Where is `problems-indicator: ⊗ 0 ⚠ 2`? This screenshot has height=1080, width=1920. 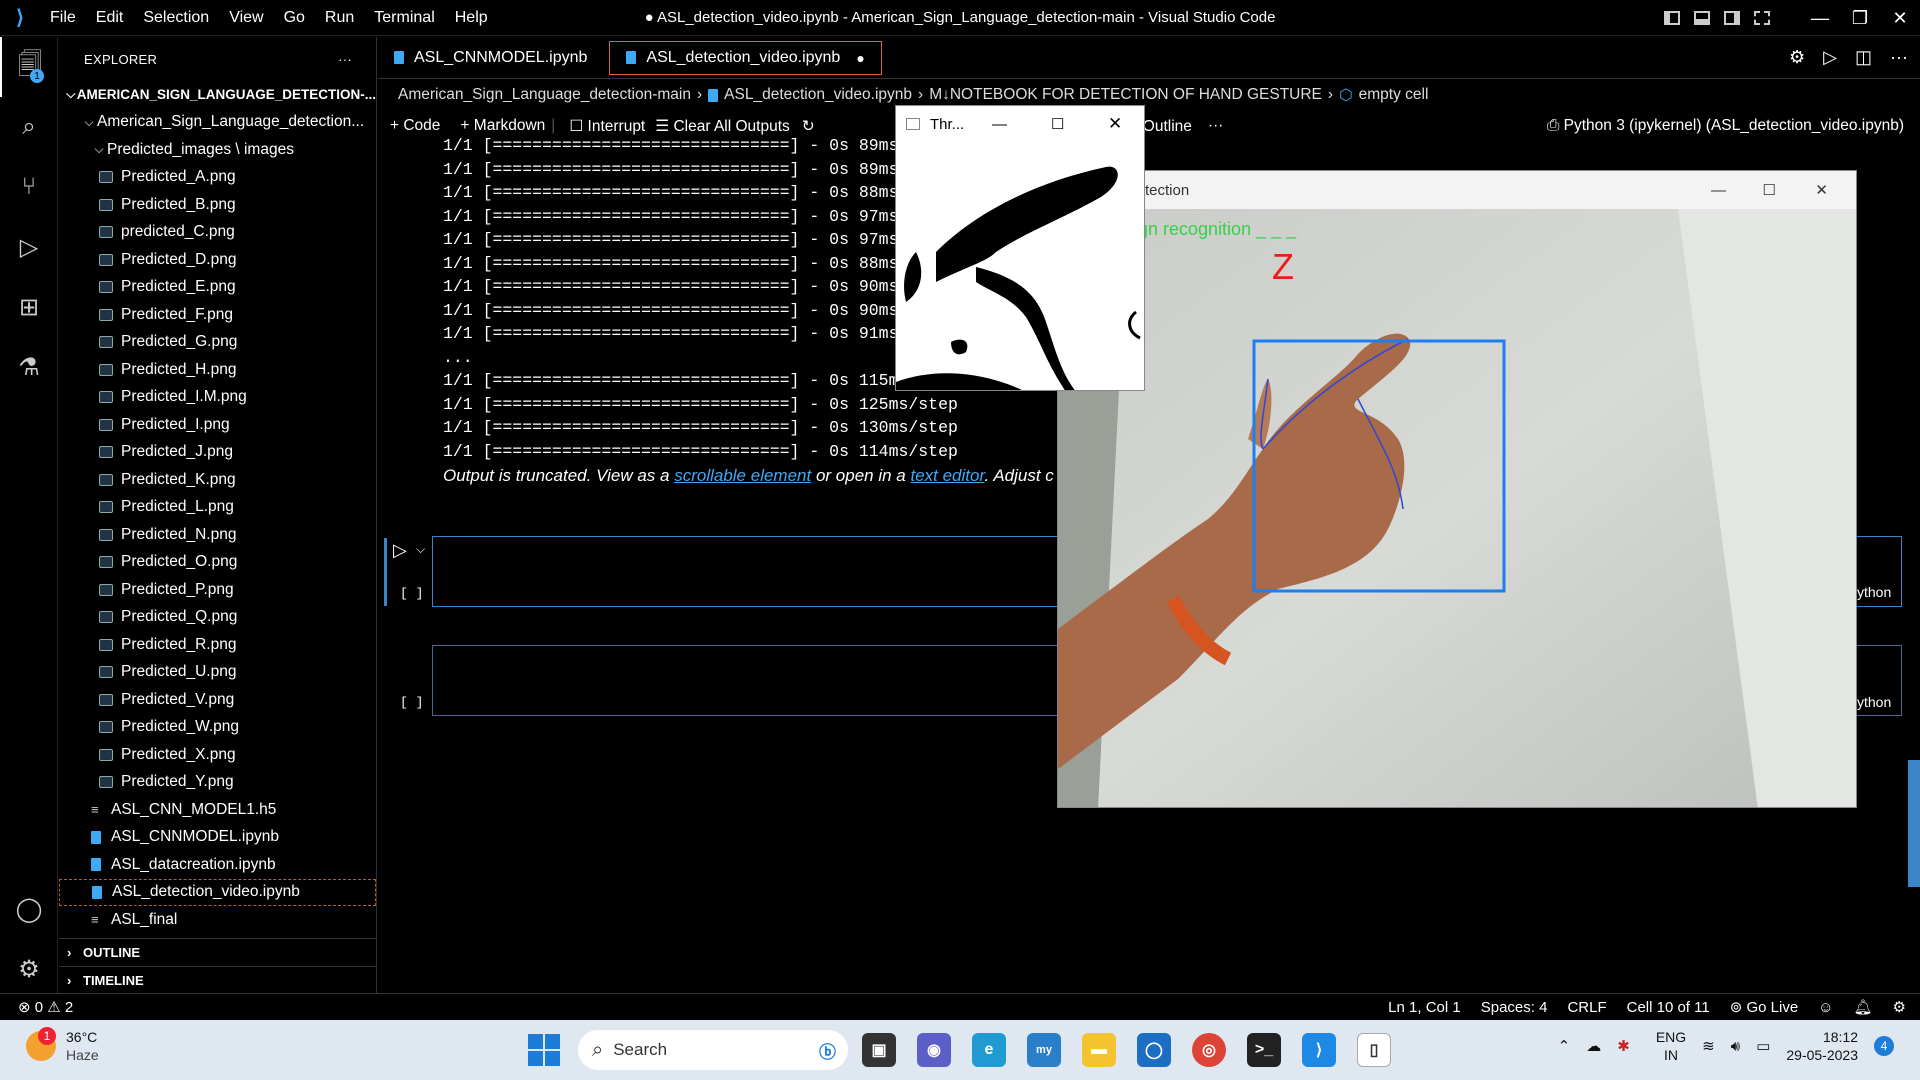 problems-indicator: ⊗ 0 ⚠ 2 is located at coordinates (45, 1007).